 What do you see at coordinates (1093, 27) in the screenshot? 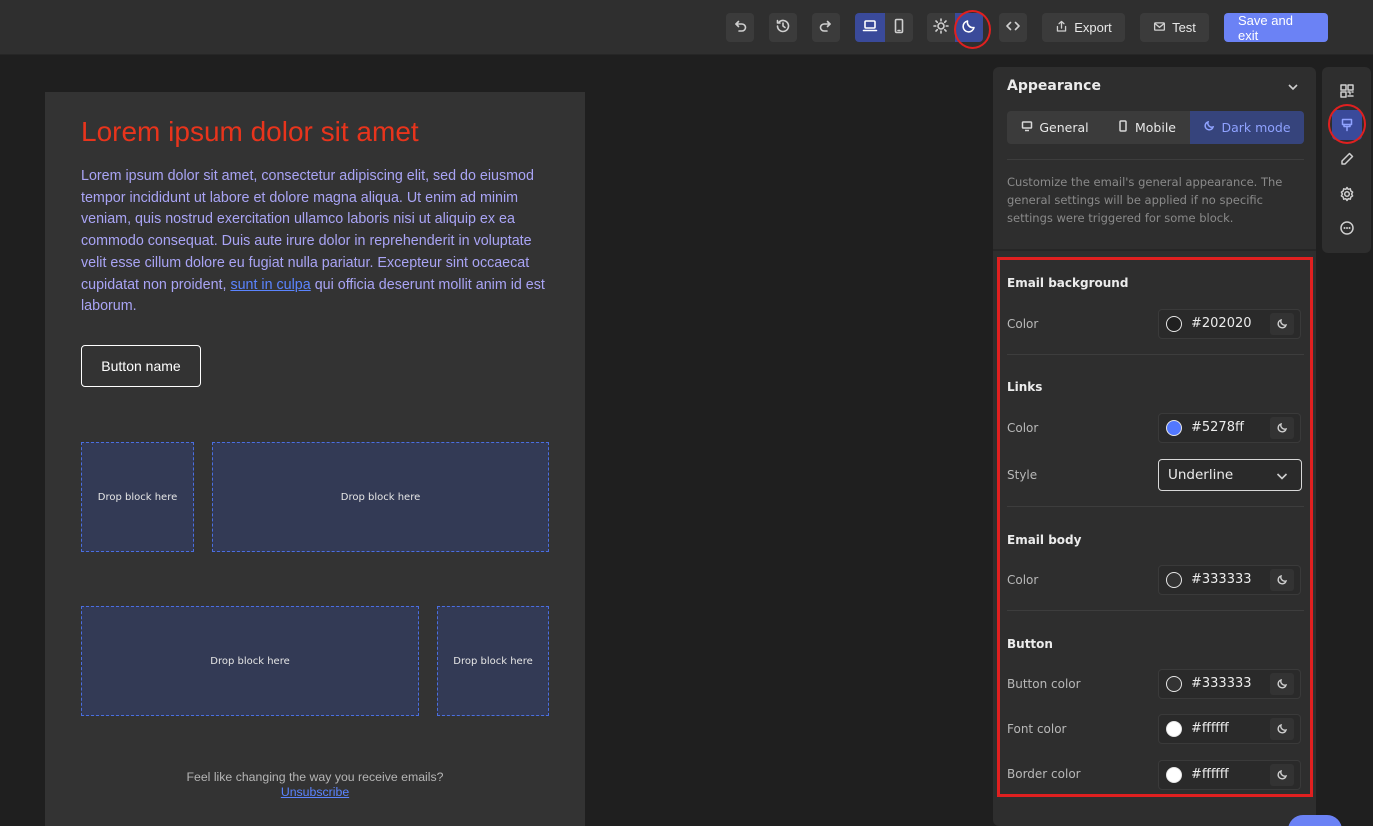
I see `export-label: Export` at bounding box center [1093, 27].